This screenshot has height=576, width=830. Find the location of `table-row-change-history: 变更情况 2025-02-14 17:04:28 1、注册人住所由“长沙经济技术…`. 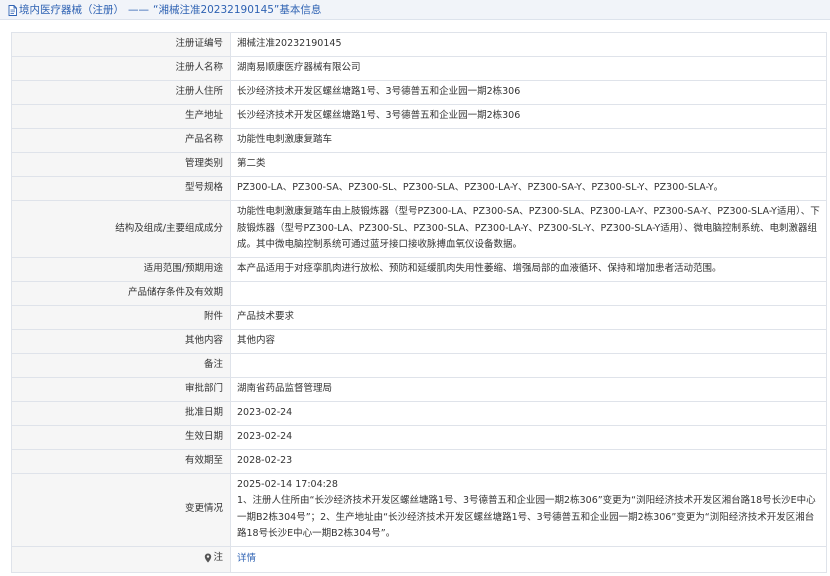

table-row-change-history: 变更情况 2025-02-14 17:04:28 1、注册人住所由“长沙经济技术… is located at coordinates (419, 509).